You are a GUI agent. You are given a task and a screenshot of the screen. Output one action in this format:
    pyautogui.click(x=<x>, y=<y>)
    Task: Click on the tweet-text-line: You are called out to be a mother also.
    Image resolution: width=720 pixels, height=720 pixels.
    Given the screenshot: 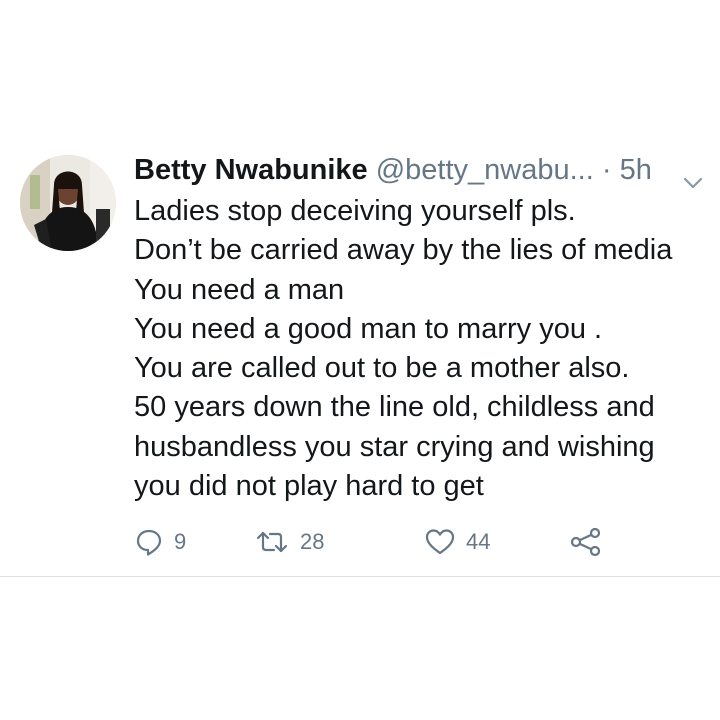 What is the action you would take?
    pyautogui.click(x=382, y=368)
    